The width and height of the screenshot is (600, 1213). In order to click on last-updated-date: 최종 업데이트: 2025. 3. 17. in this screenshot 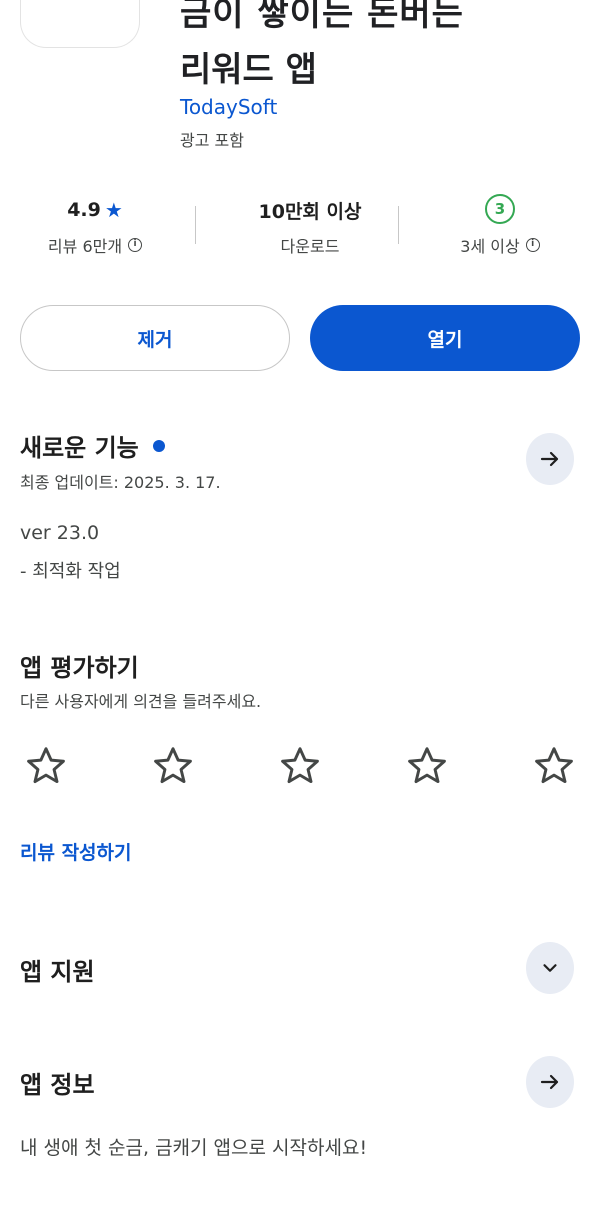, I will do `click(120, 482)`.